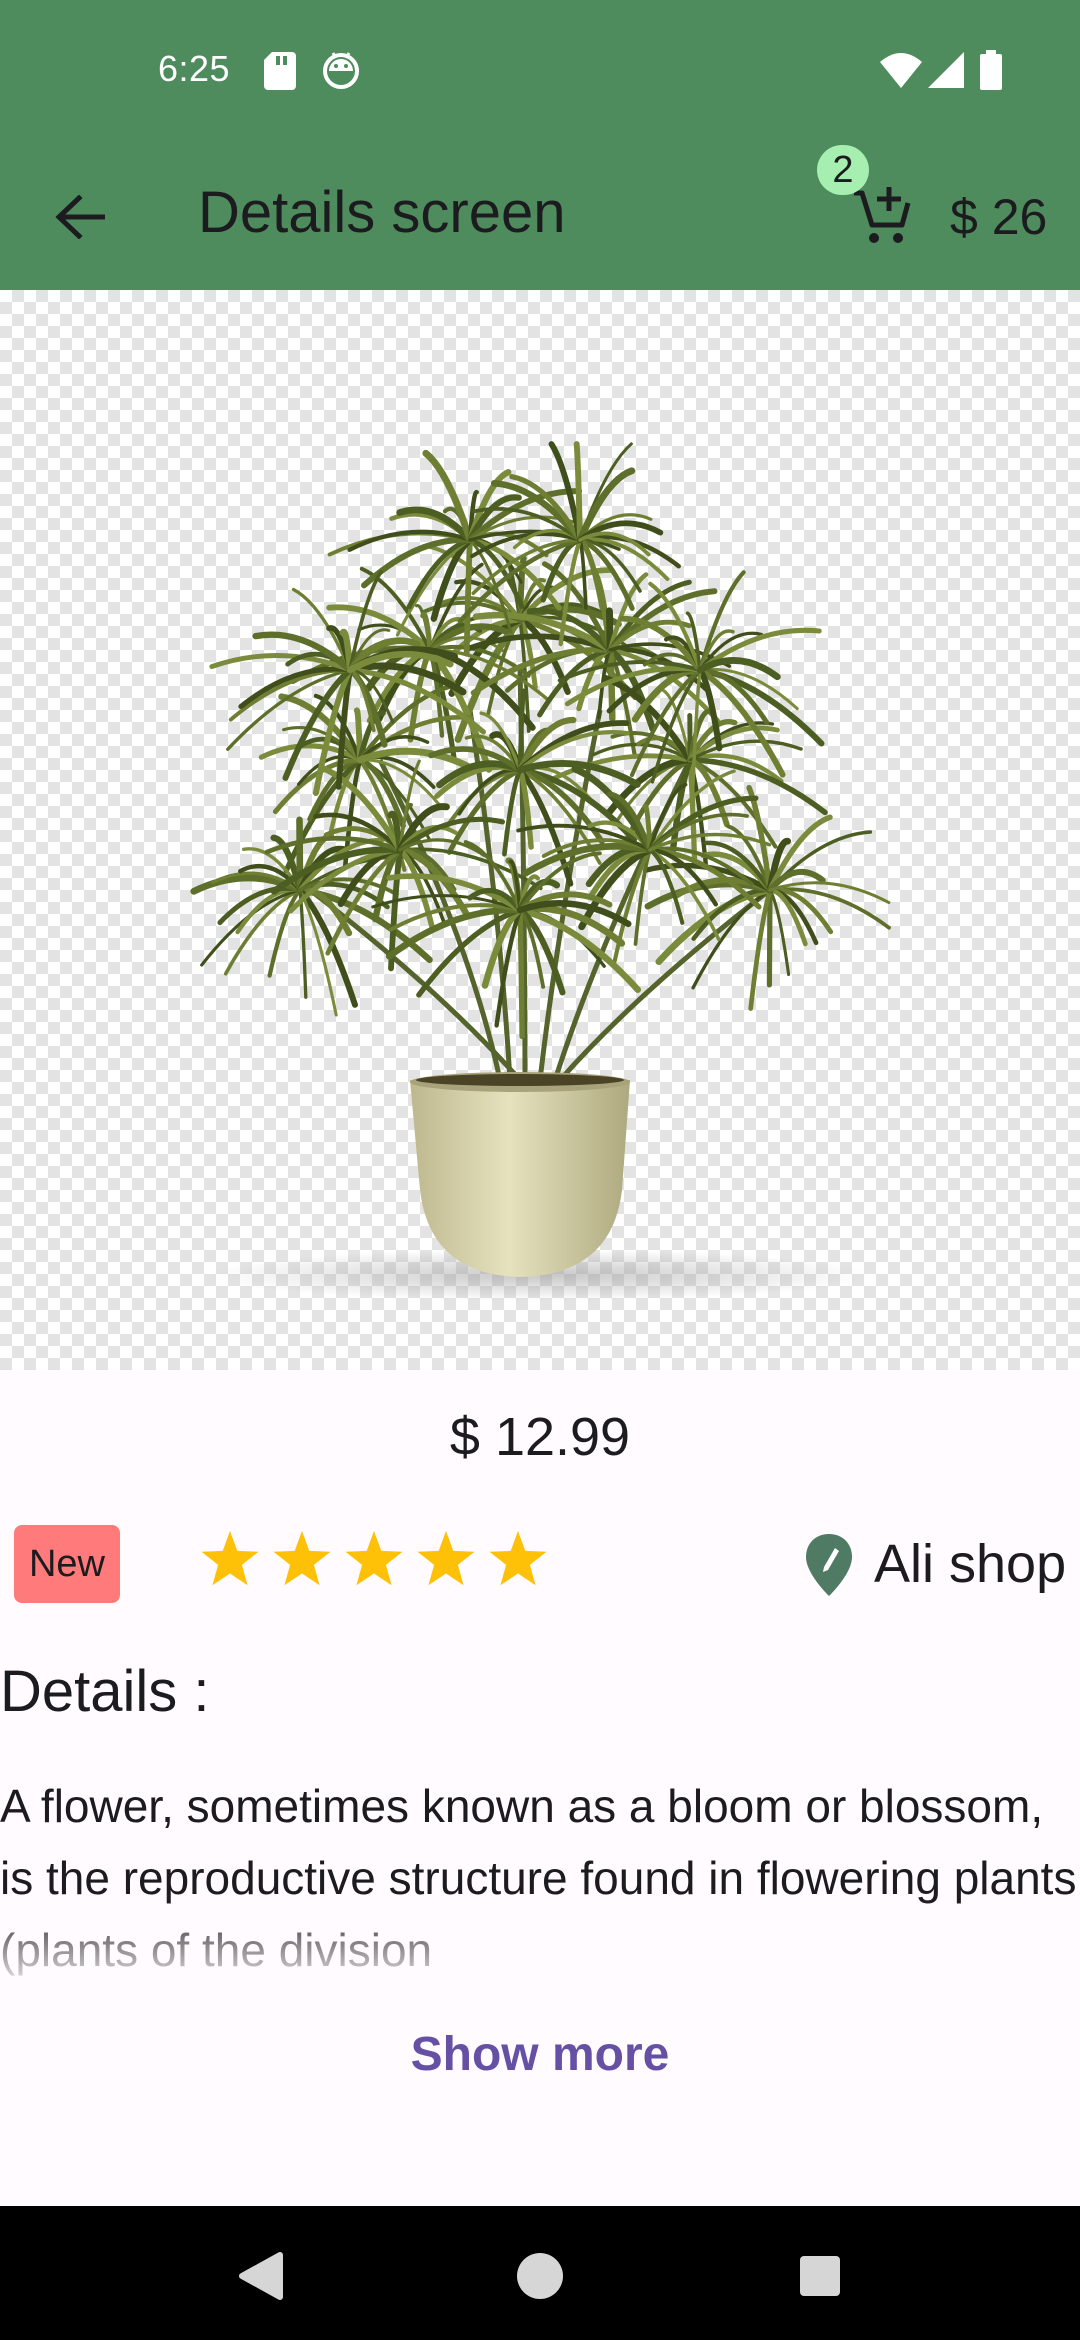 The height and width of the screenshot is (2340, 1080). I want to click on details-heading: Details :, so click(105, 1691).